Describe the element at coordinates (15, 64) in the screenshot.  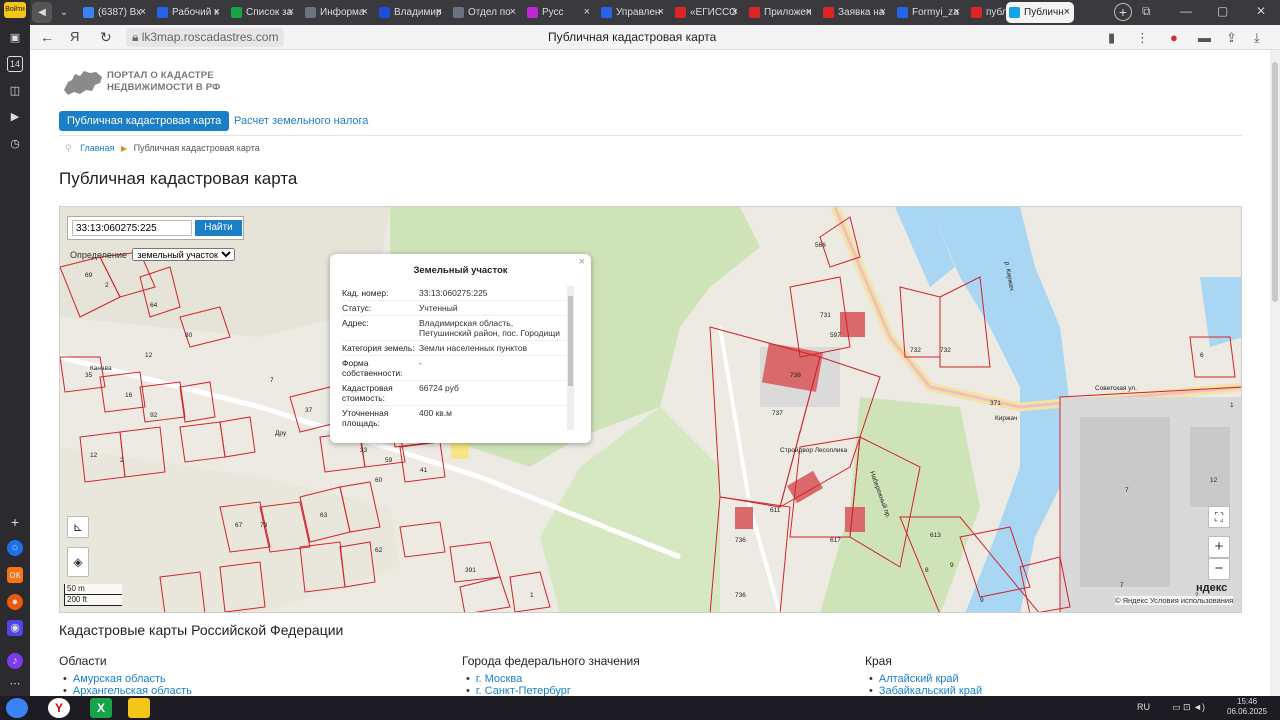
I see `calendar-icon: 14` at that location.